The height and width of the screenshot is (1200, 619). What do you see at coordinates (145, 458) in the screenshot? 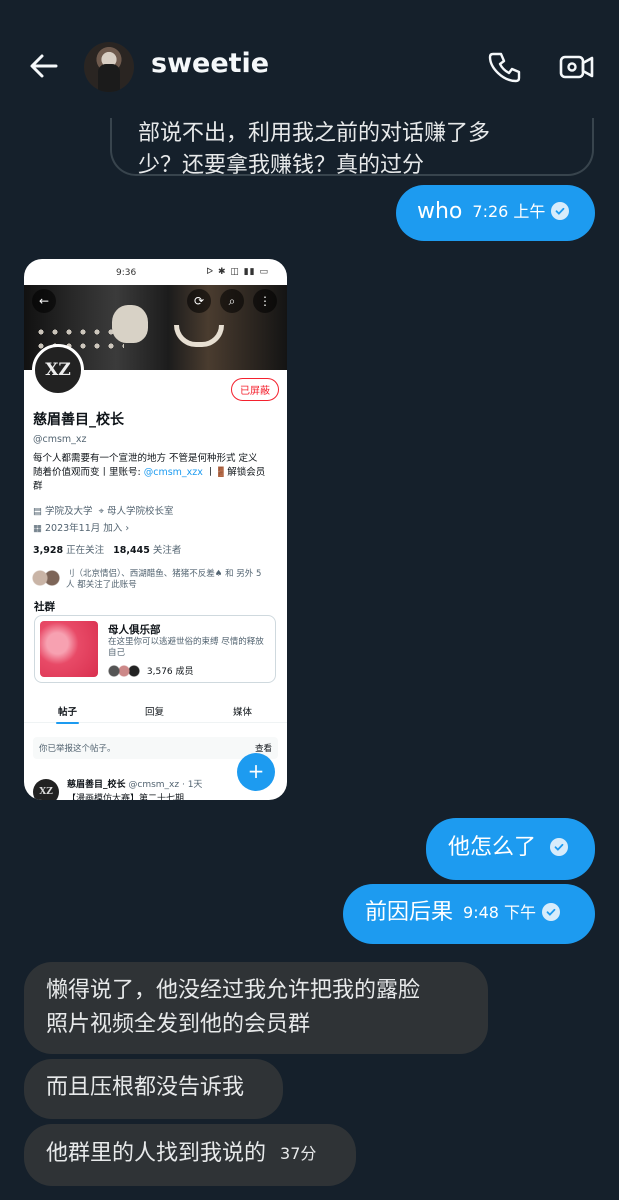
I see `bio-line: 每个人都需要有一个宣泄的地方 不管是何种形式 定义` at bounding box center [145, 458].